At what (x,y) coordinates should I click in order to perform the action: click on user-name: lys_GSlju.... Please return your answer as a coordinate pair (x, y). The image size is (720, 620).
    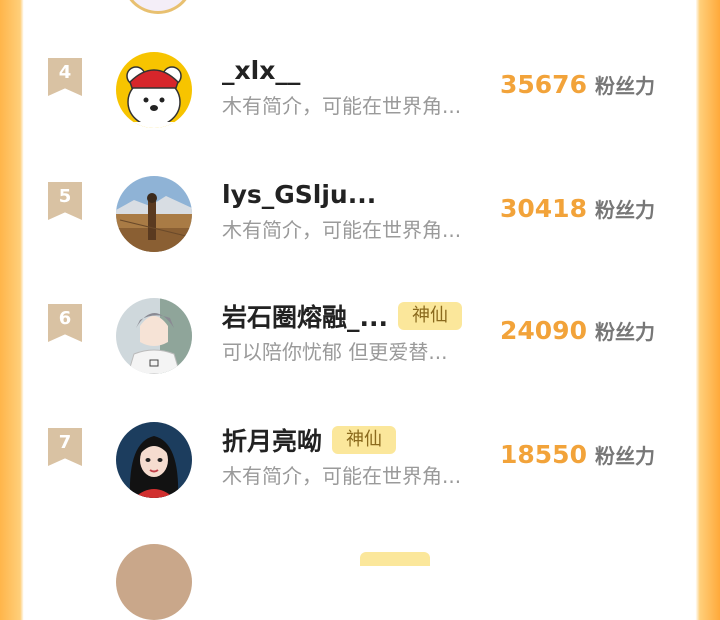
    Looking at the image, I should click on (299, 194).